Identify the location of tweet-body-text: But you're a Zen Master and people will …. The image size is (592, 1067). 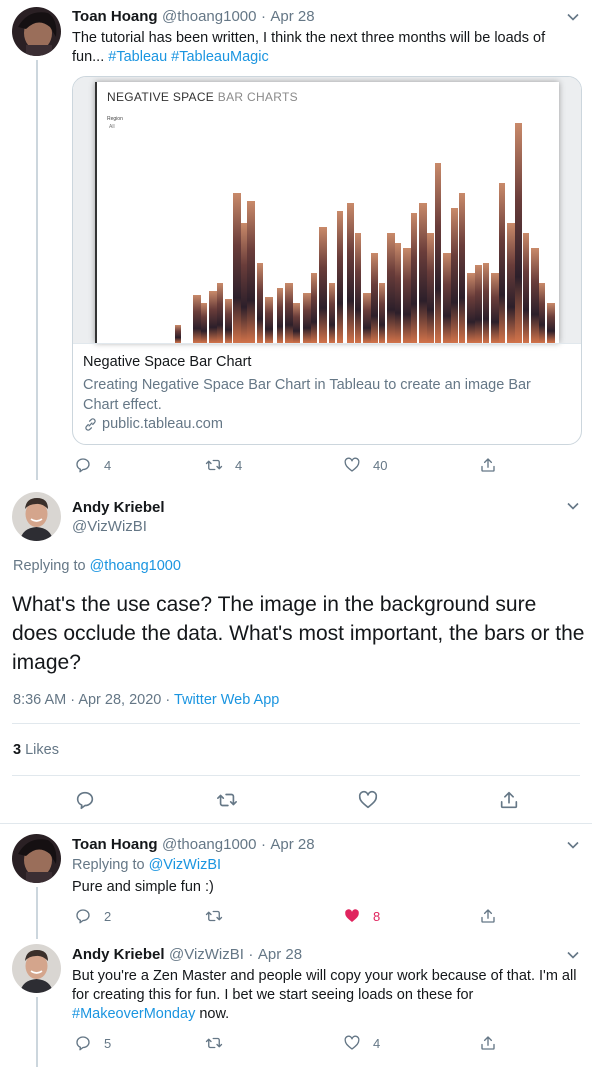
(324, 985).